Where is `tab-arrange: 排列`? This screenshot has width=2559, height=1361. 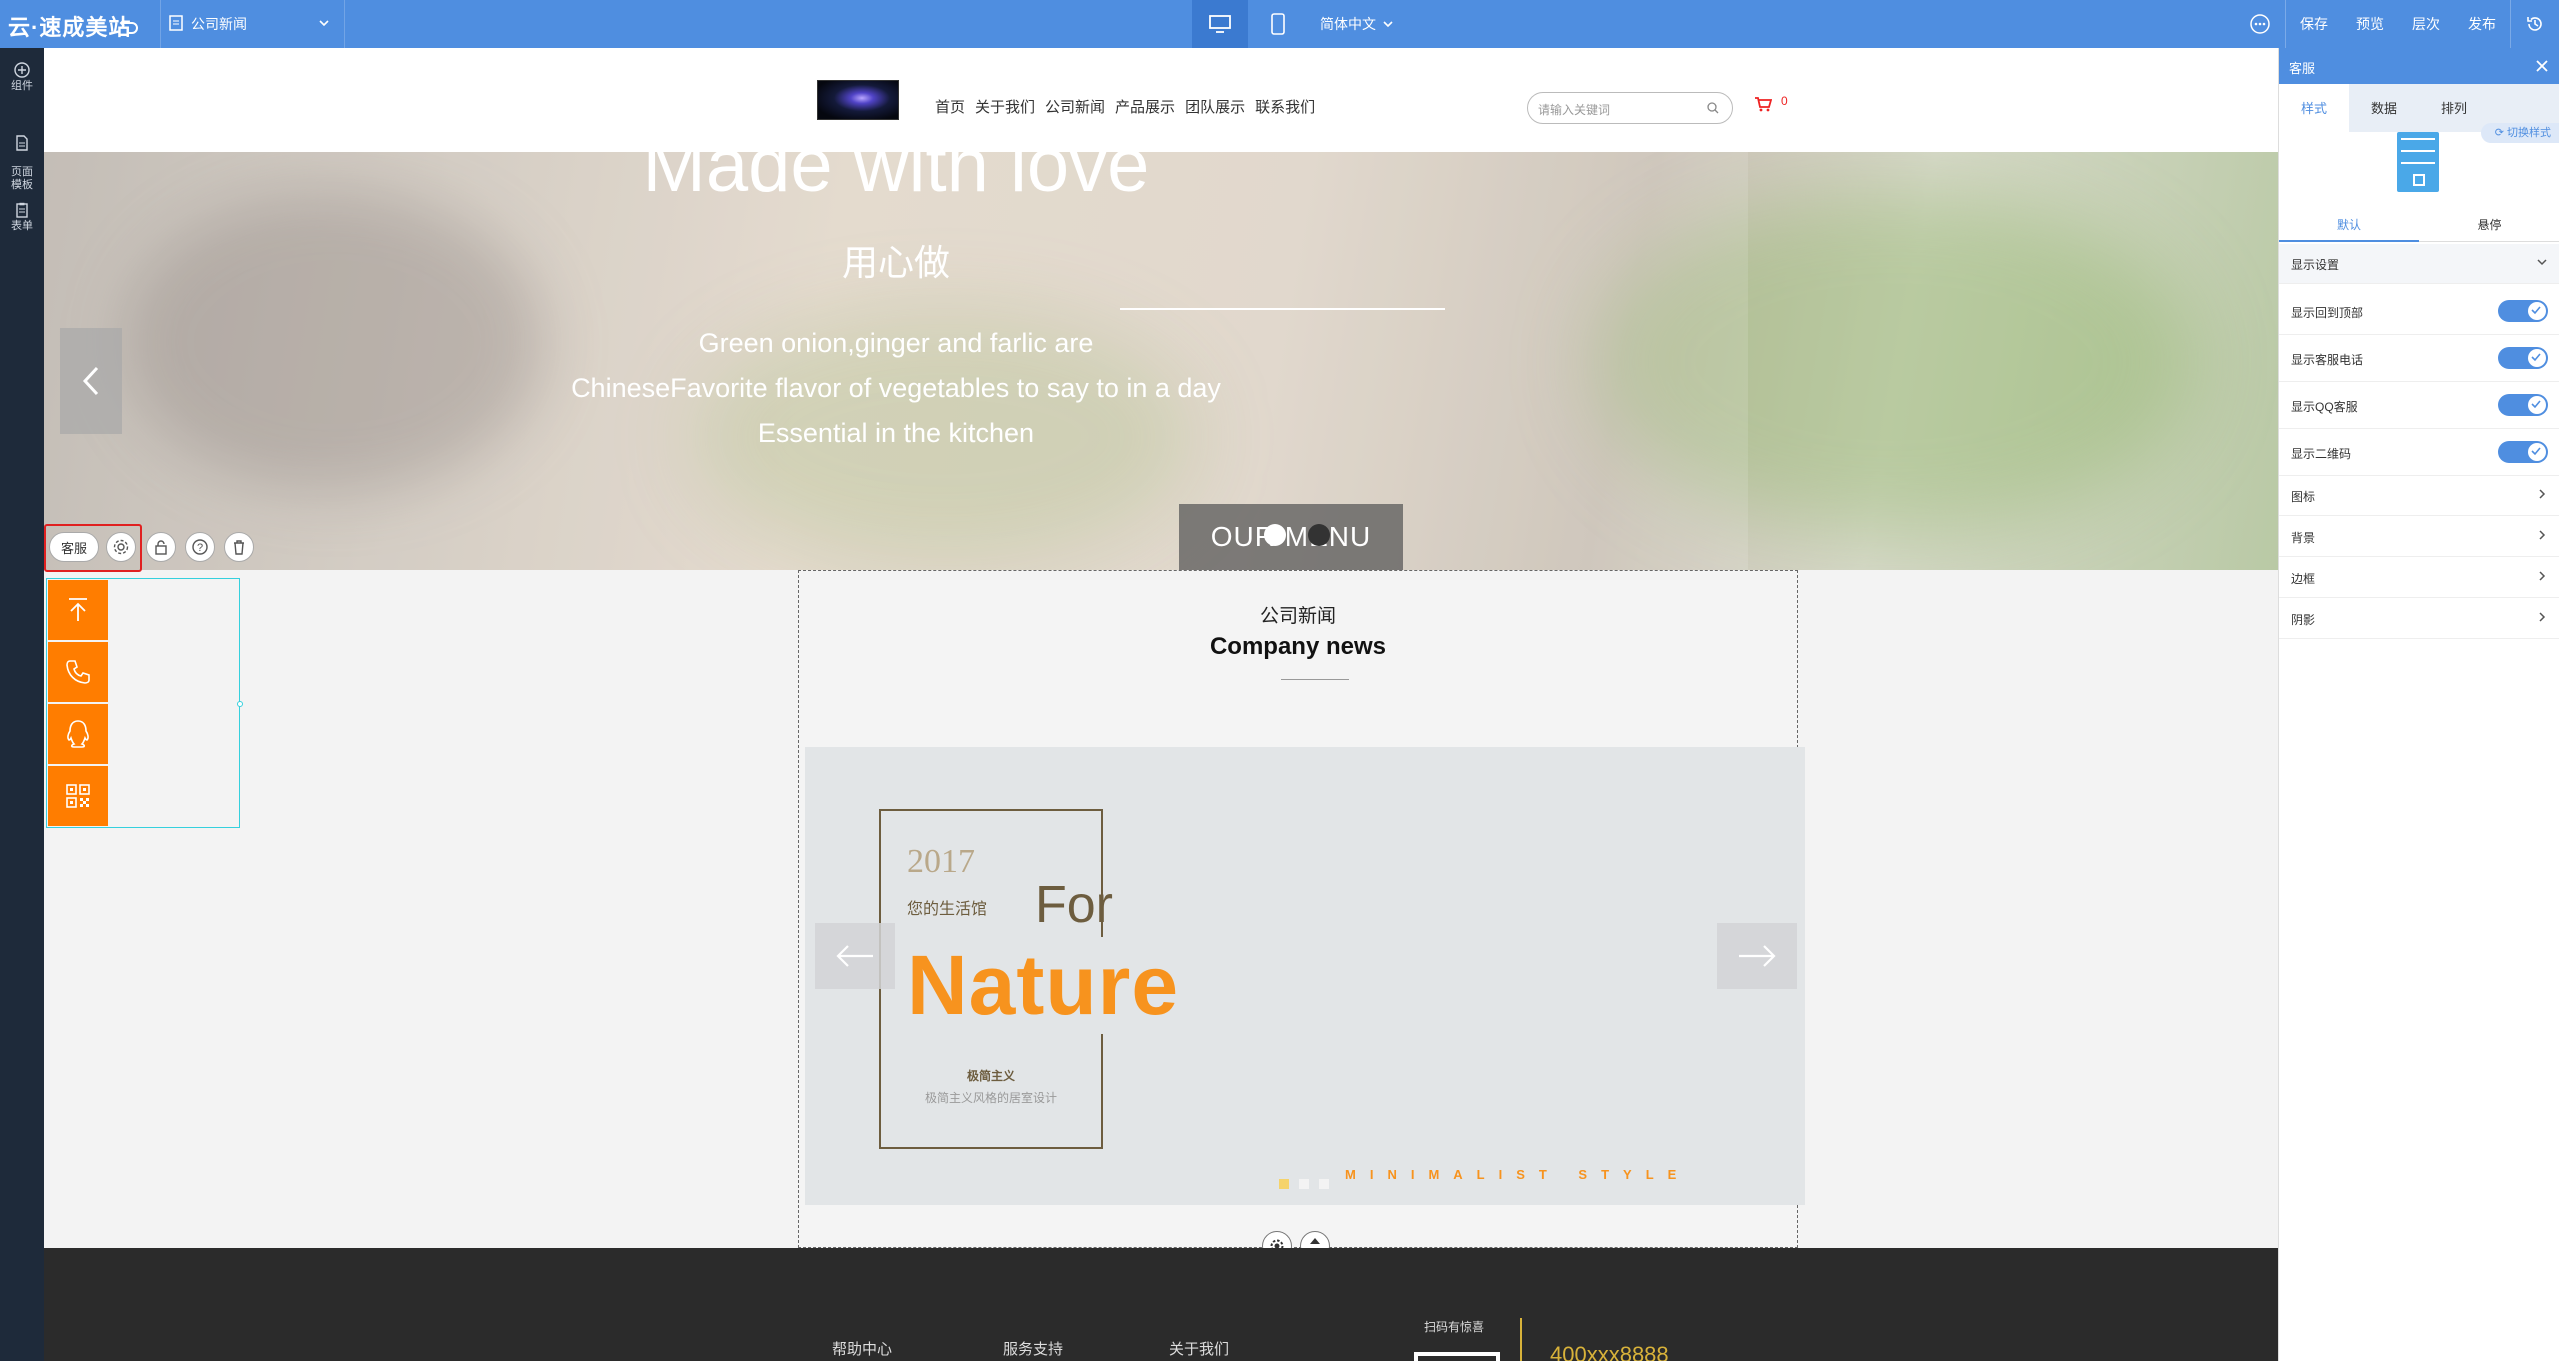
tab-arrange: 排列 is located at coordinates (2454, 108).